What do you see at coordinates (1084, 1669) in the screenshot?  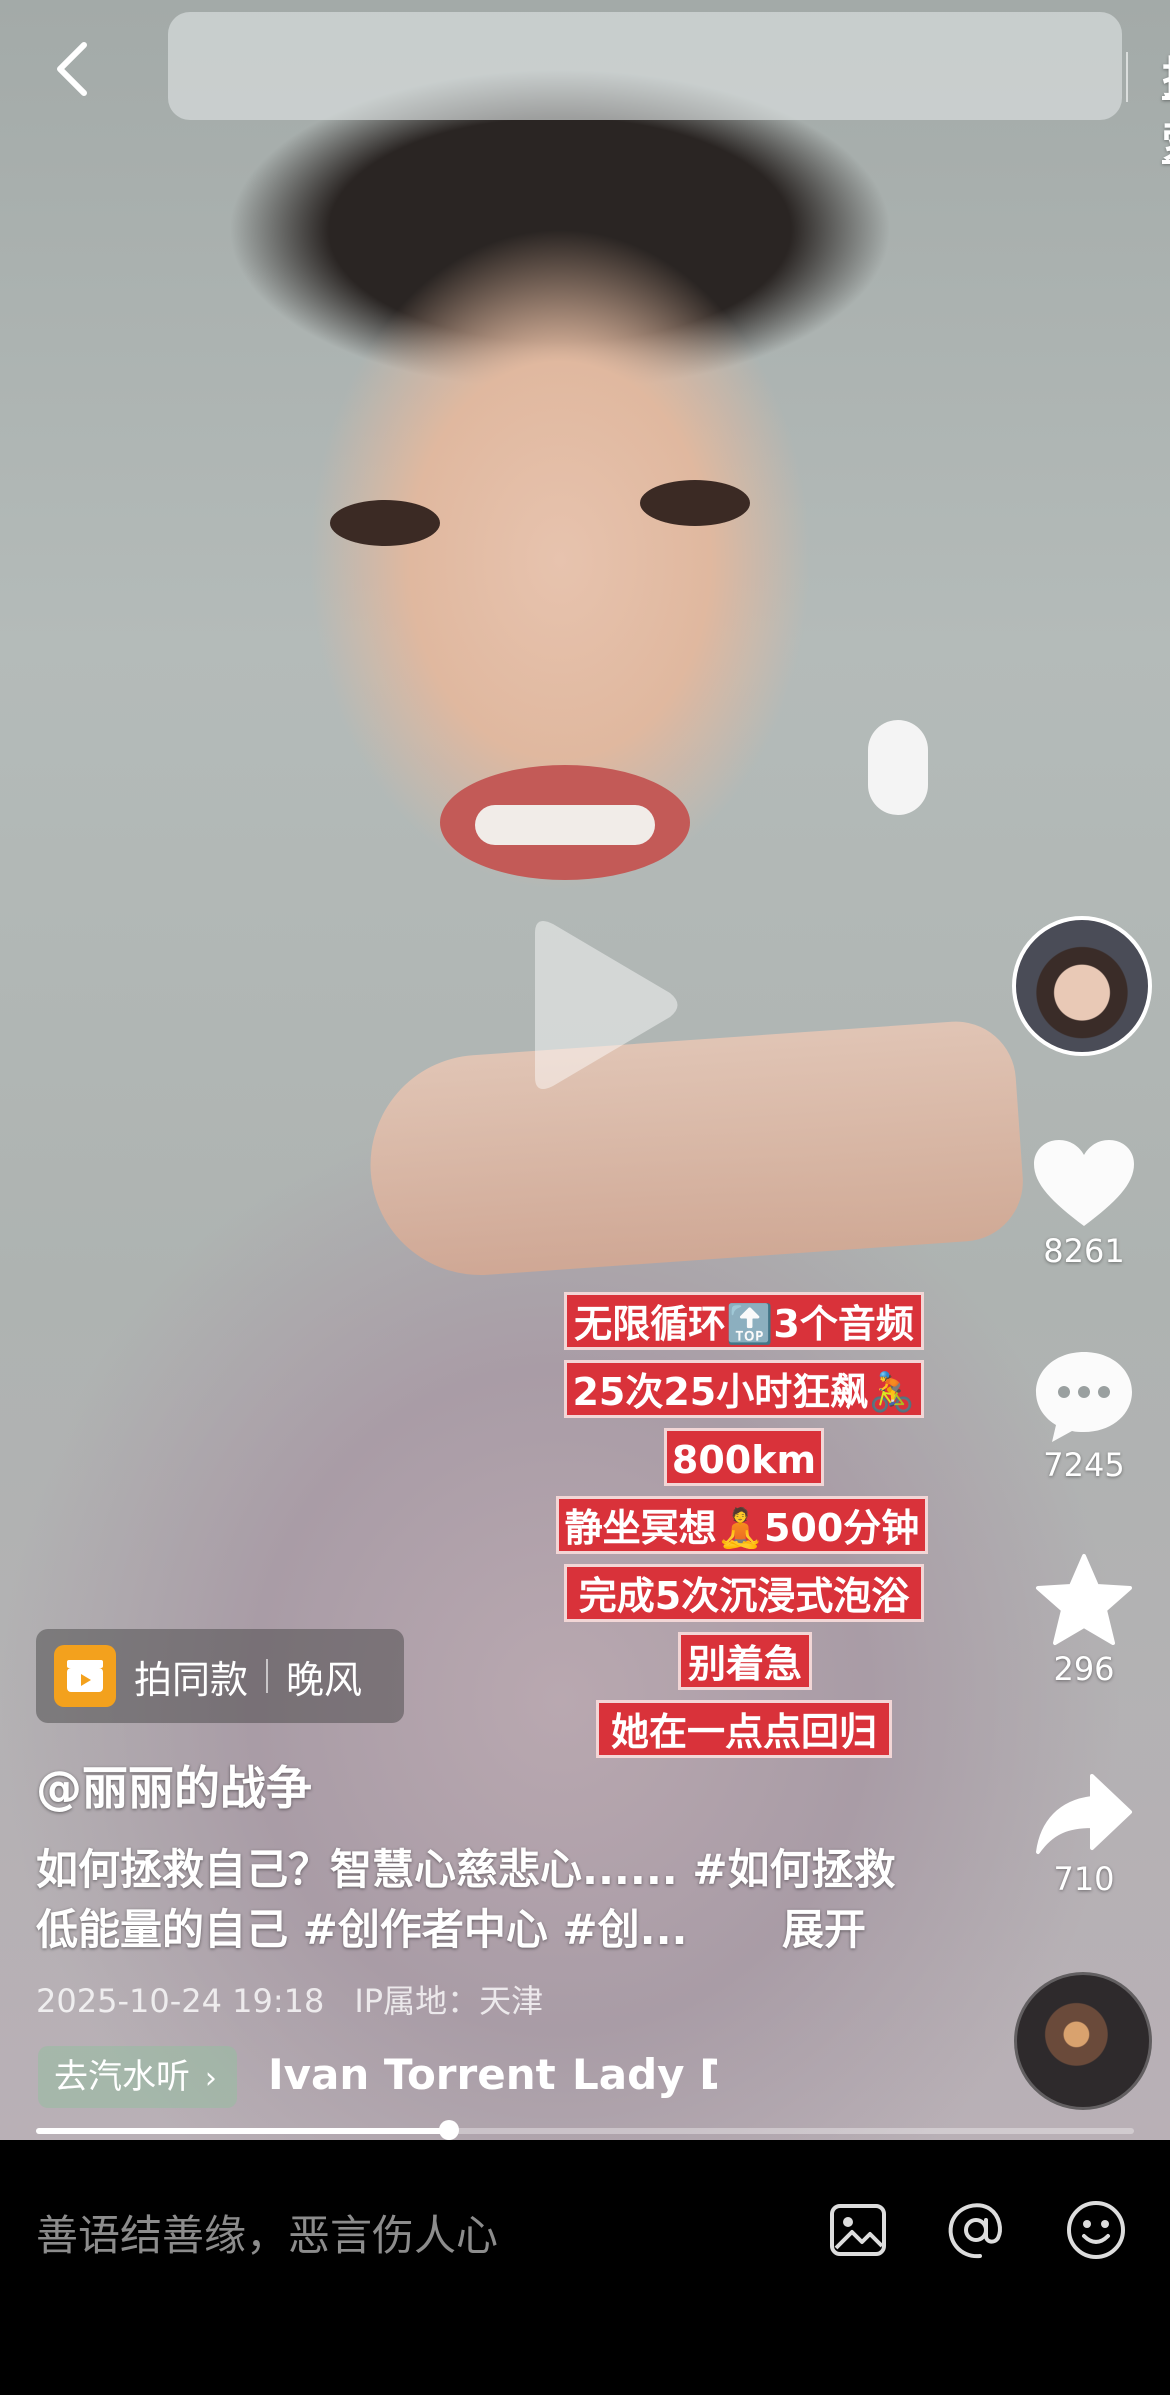 I see `favorite-count: 296` at bounding box center [1084, 1669].